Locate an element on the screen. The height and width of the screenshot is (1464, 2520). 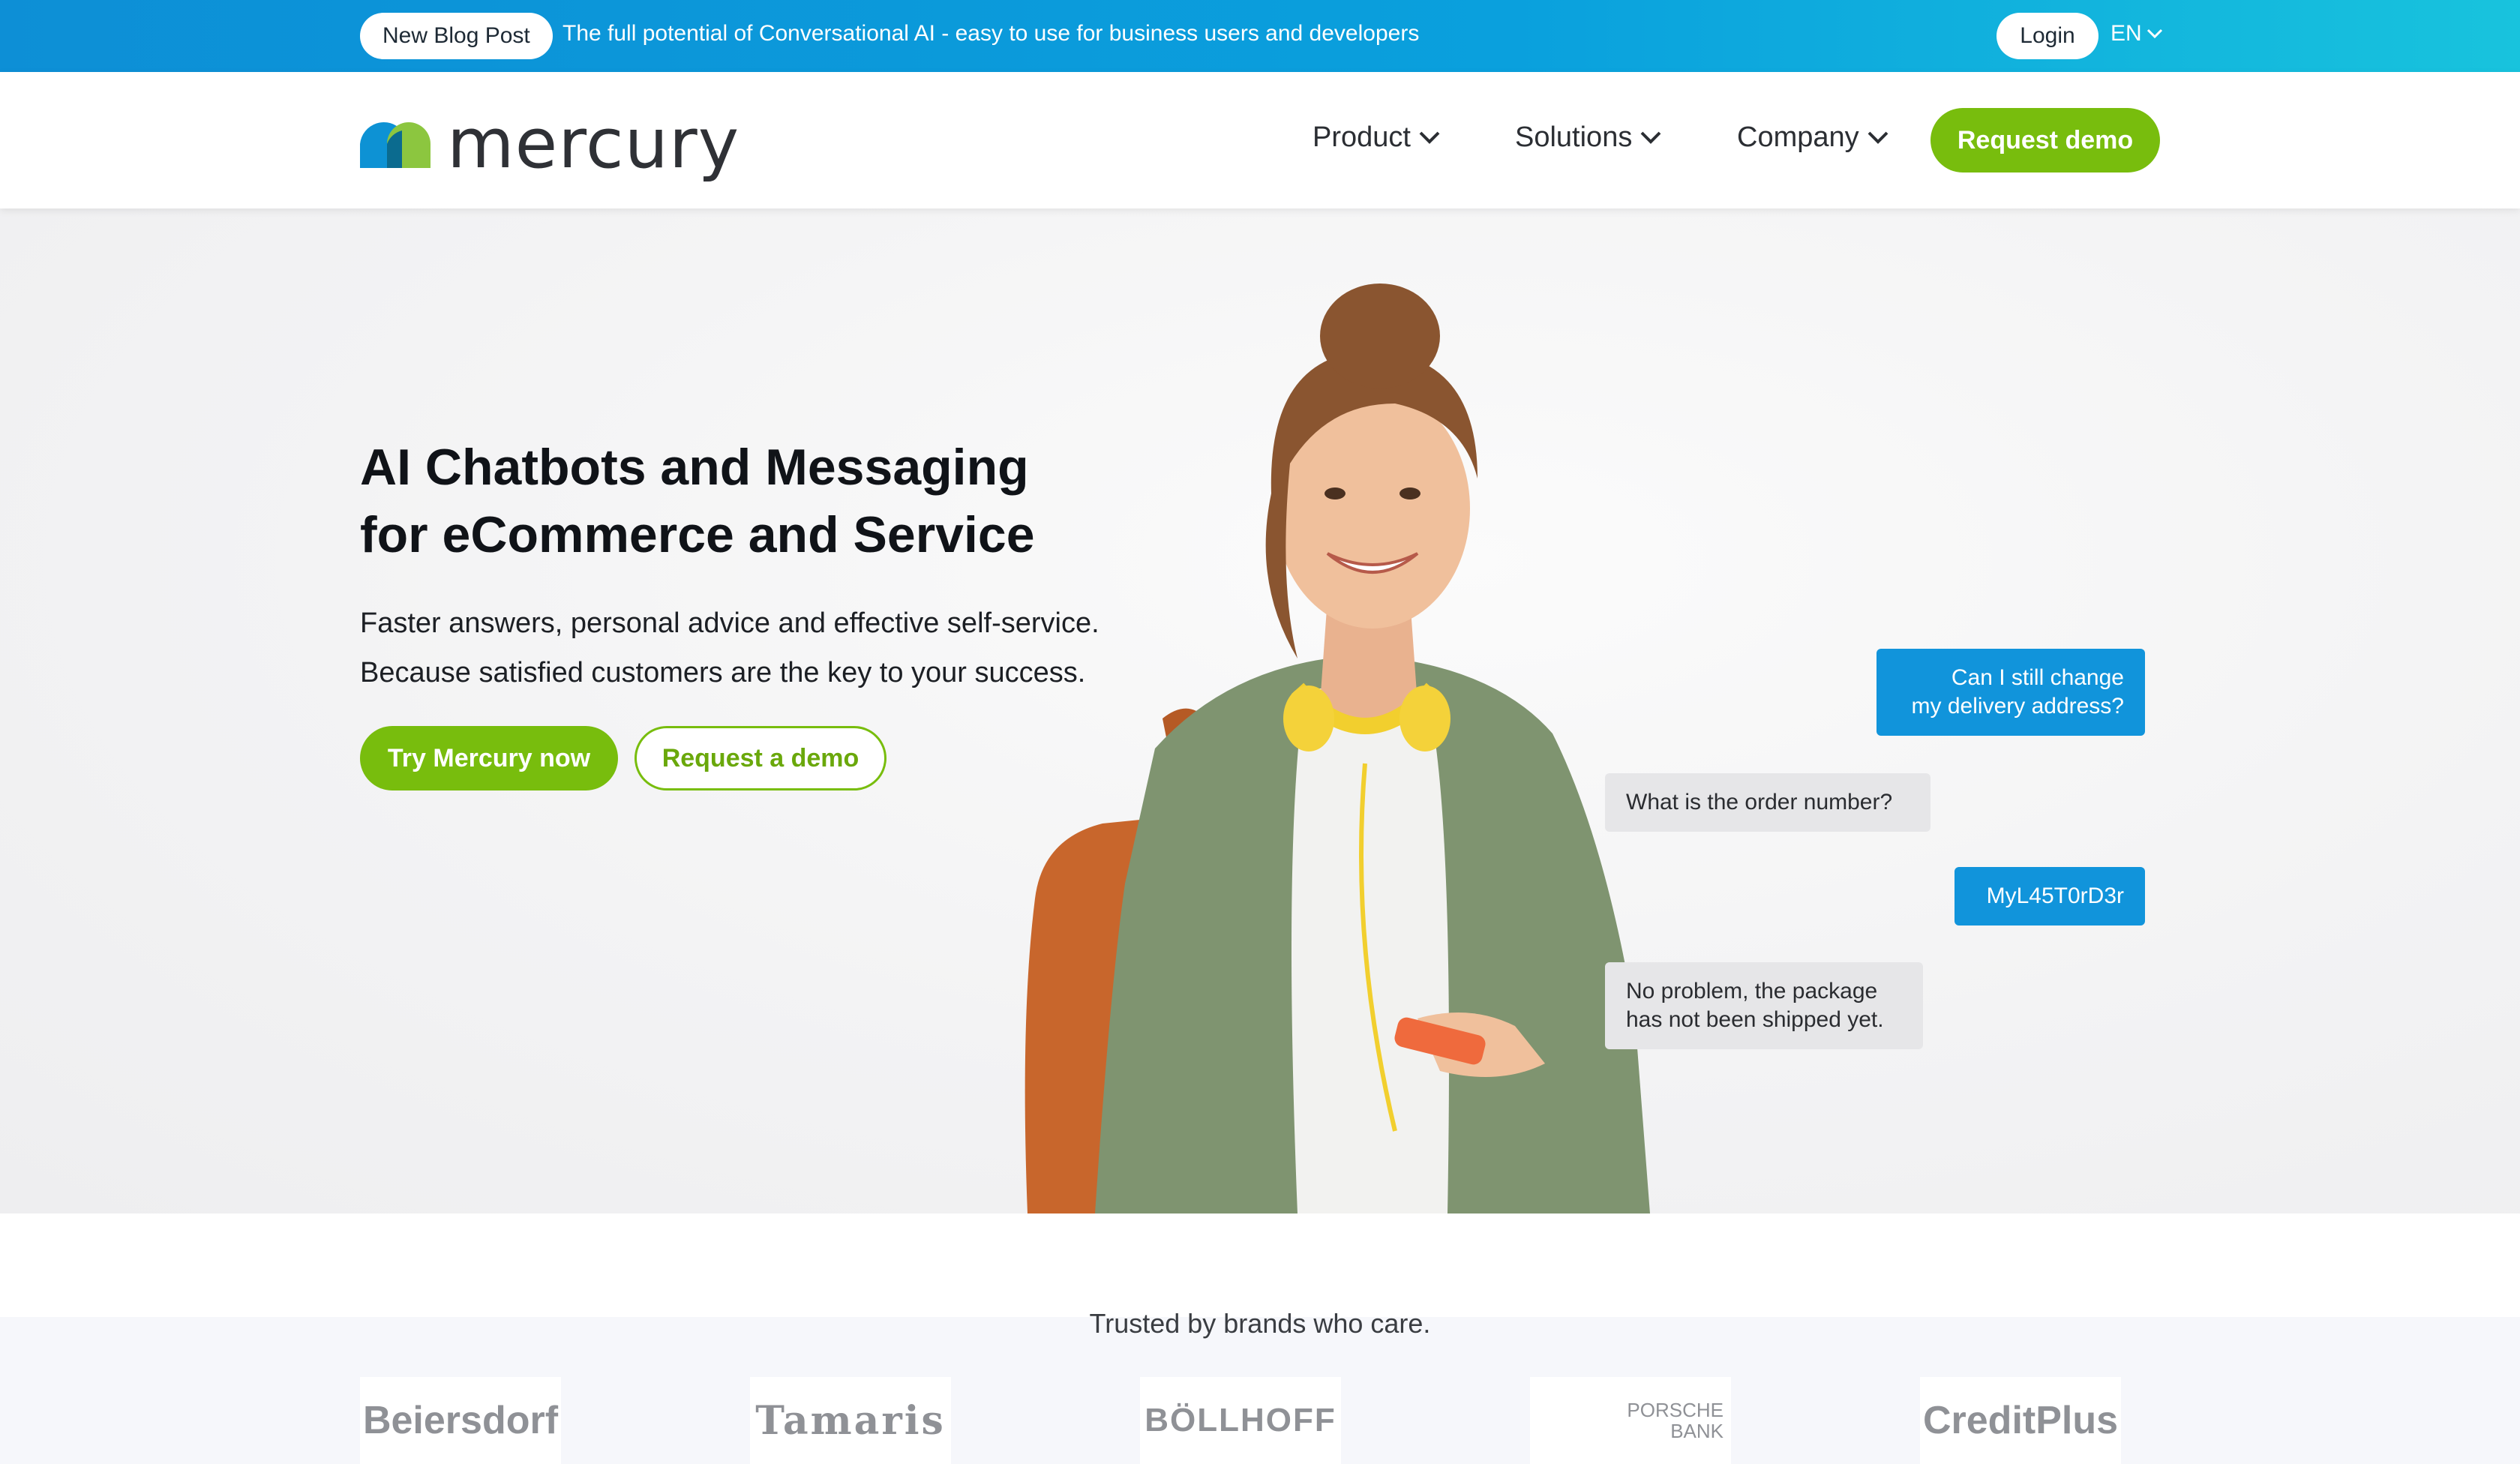
brand-wordmark: mercury is located at coordinates (593, 144).